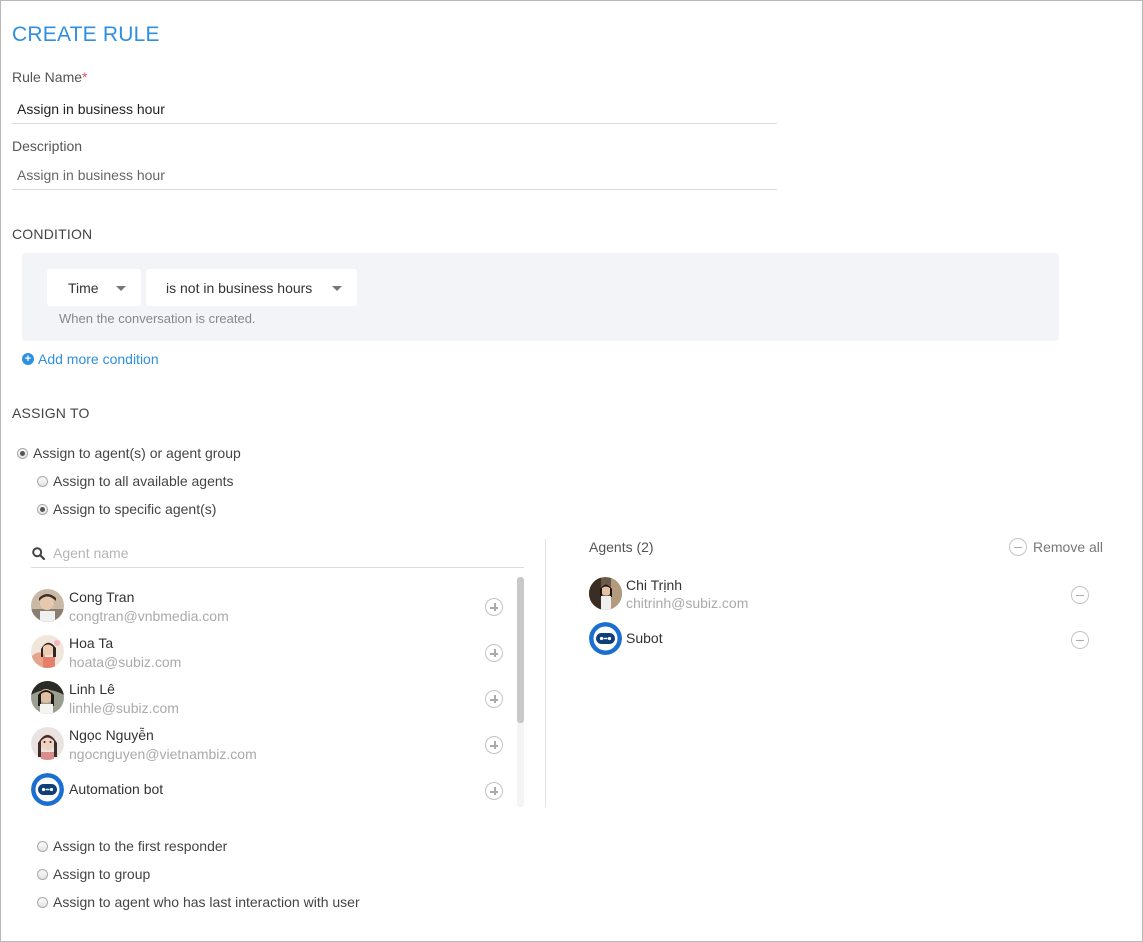  What do you see at coordinates (1018, 547) in the screenshot?
I see `minus-circle-icon` at bounding box center [1018, 547].